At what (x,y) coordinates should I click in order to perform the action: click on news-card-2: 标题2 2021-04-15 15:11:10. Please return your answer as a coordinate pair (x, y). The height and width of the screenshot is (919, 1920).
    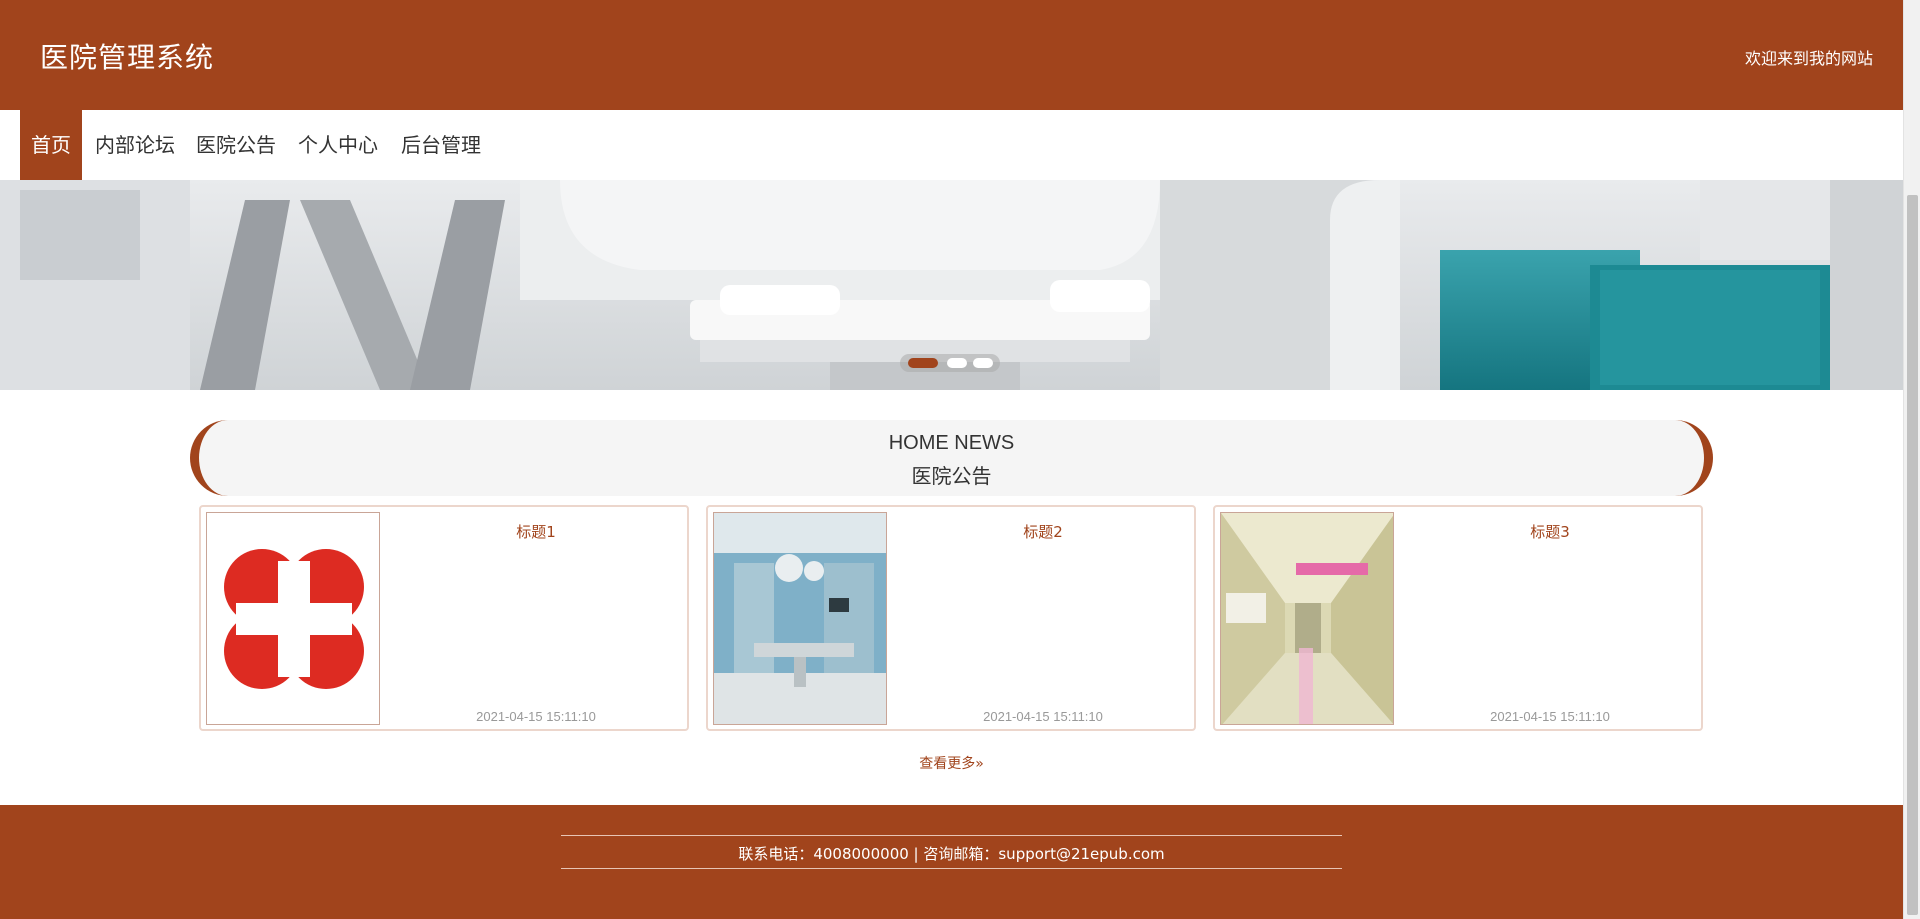
    Looking at the image, I should click on (951, 618).